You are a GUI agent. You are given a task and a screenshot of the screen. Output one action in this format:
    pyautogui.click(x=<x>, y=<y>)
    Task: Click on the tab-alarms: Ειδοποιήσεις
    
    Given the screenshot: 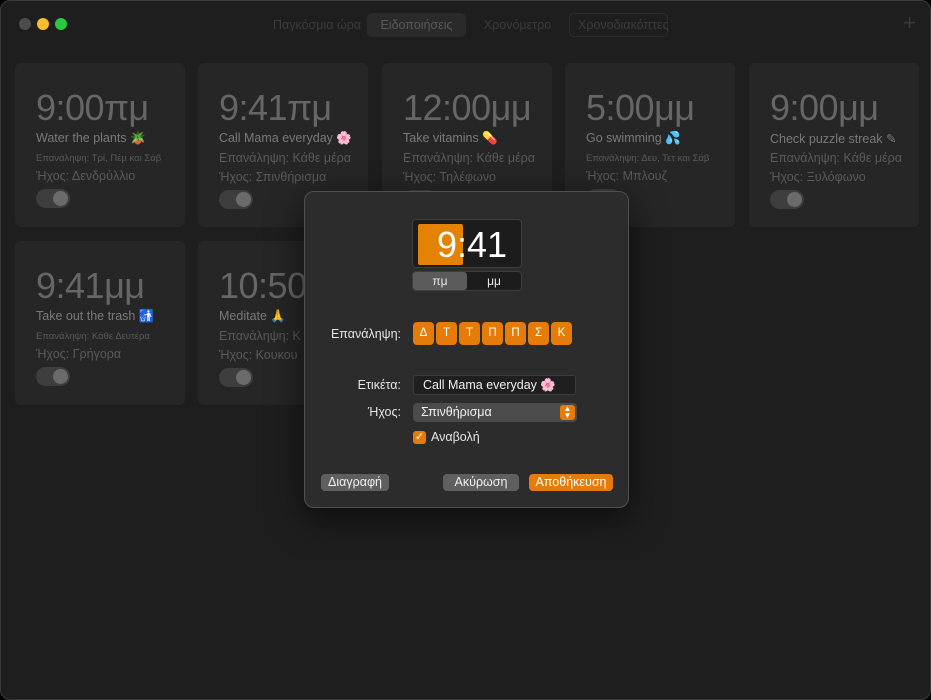 What is the action you would take?
    pyautogui.click(x=416, y=25)
    